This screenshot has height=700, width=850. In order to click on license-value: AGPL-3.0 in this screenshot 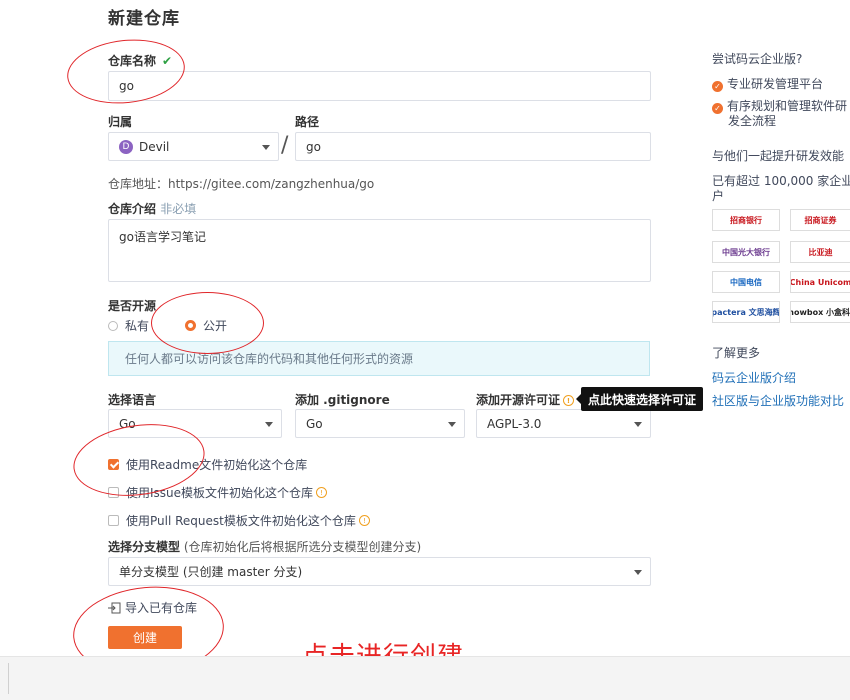, I will do `click(514, 423)`.